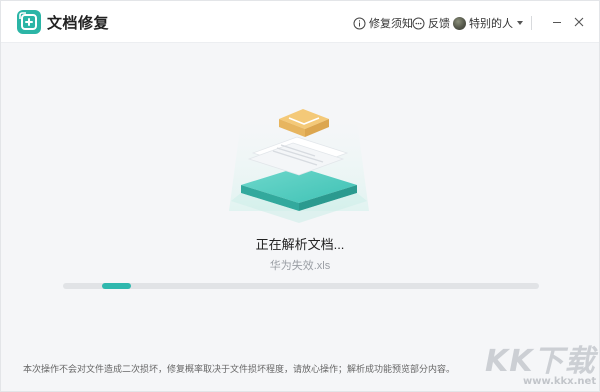 This screenshot has height=392, width=600. What do you see at coordinates (520, 23) in the screenshot?
I see `chevron-down-icon` at bounding box center [520, 23].